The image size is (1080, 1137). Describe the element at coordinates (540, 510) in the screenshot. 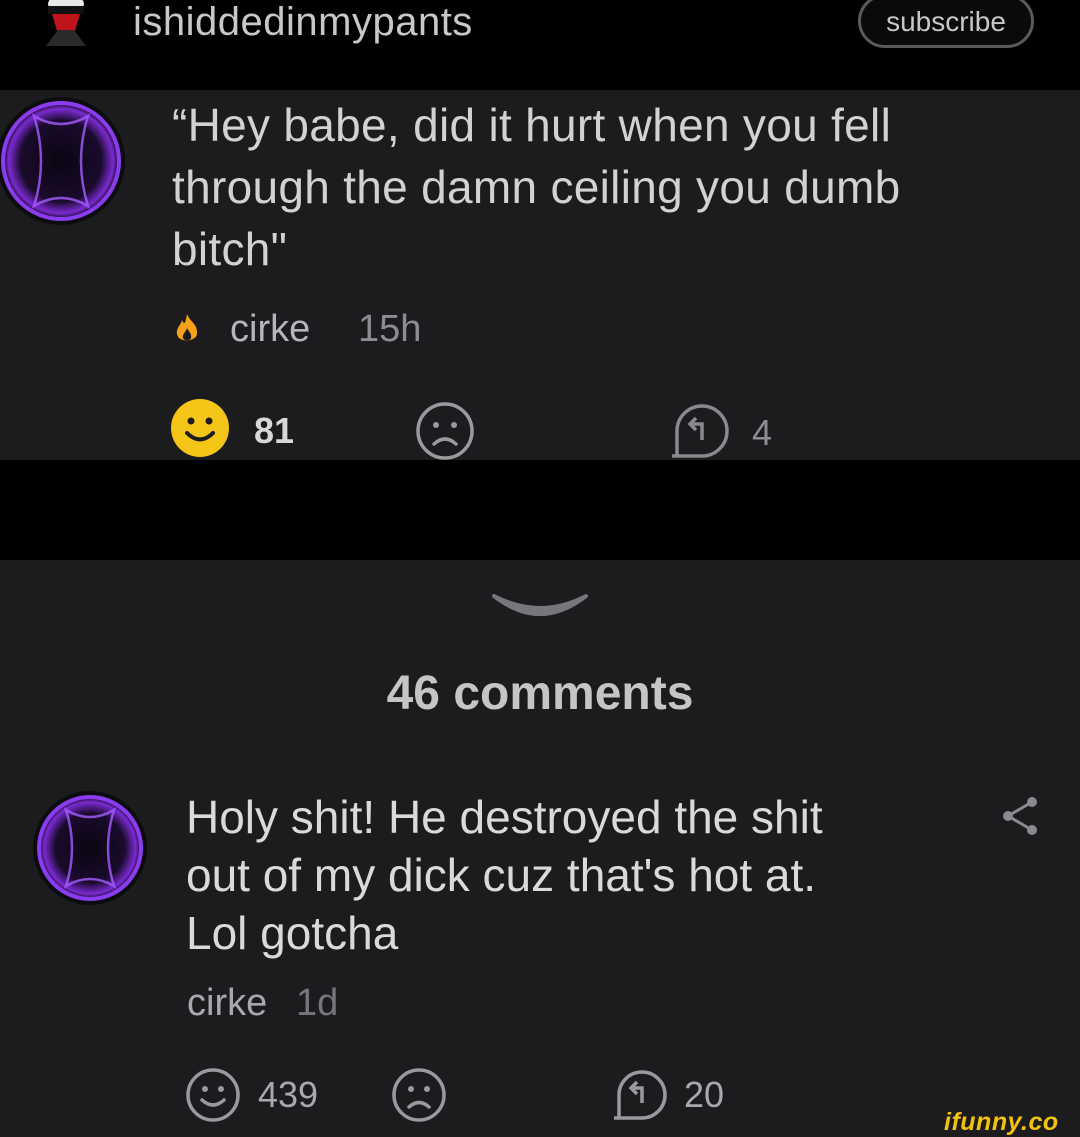

I see `divider-band` at that location.